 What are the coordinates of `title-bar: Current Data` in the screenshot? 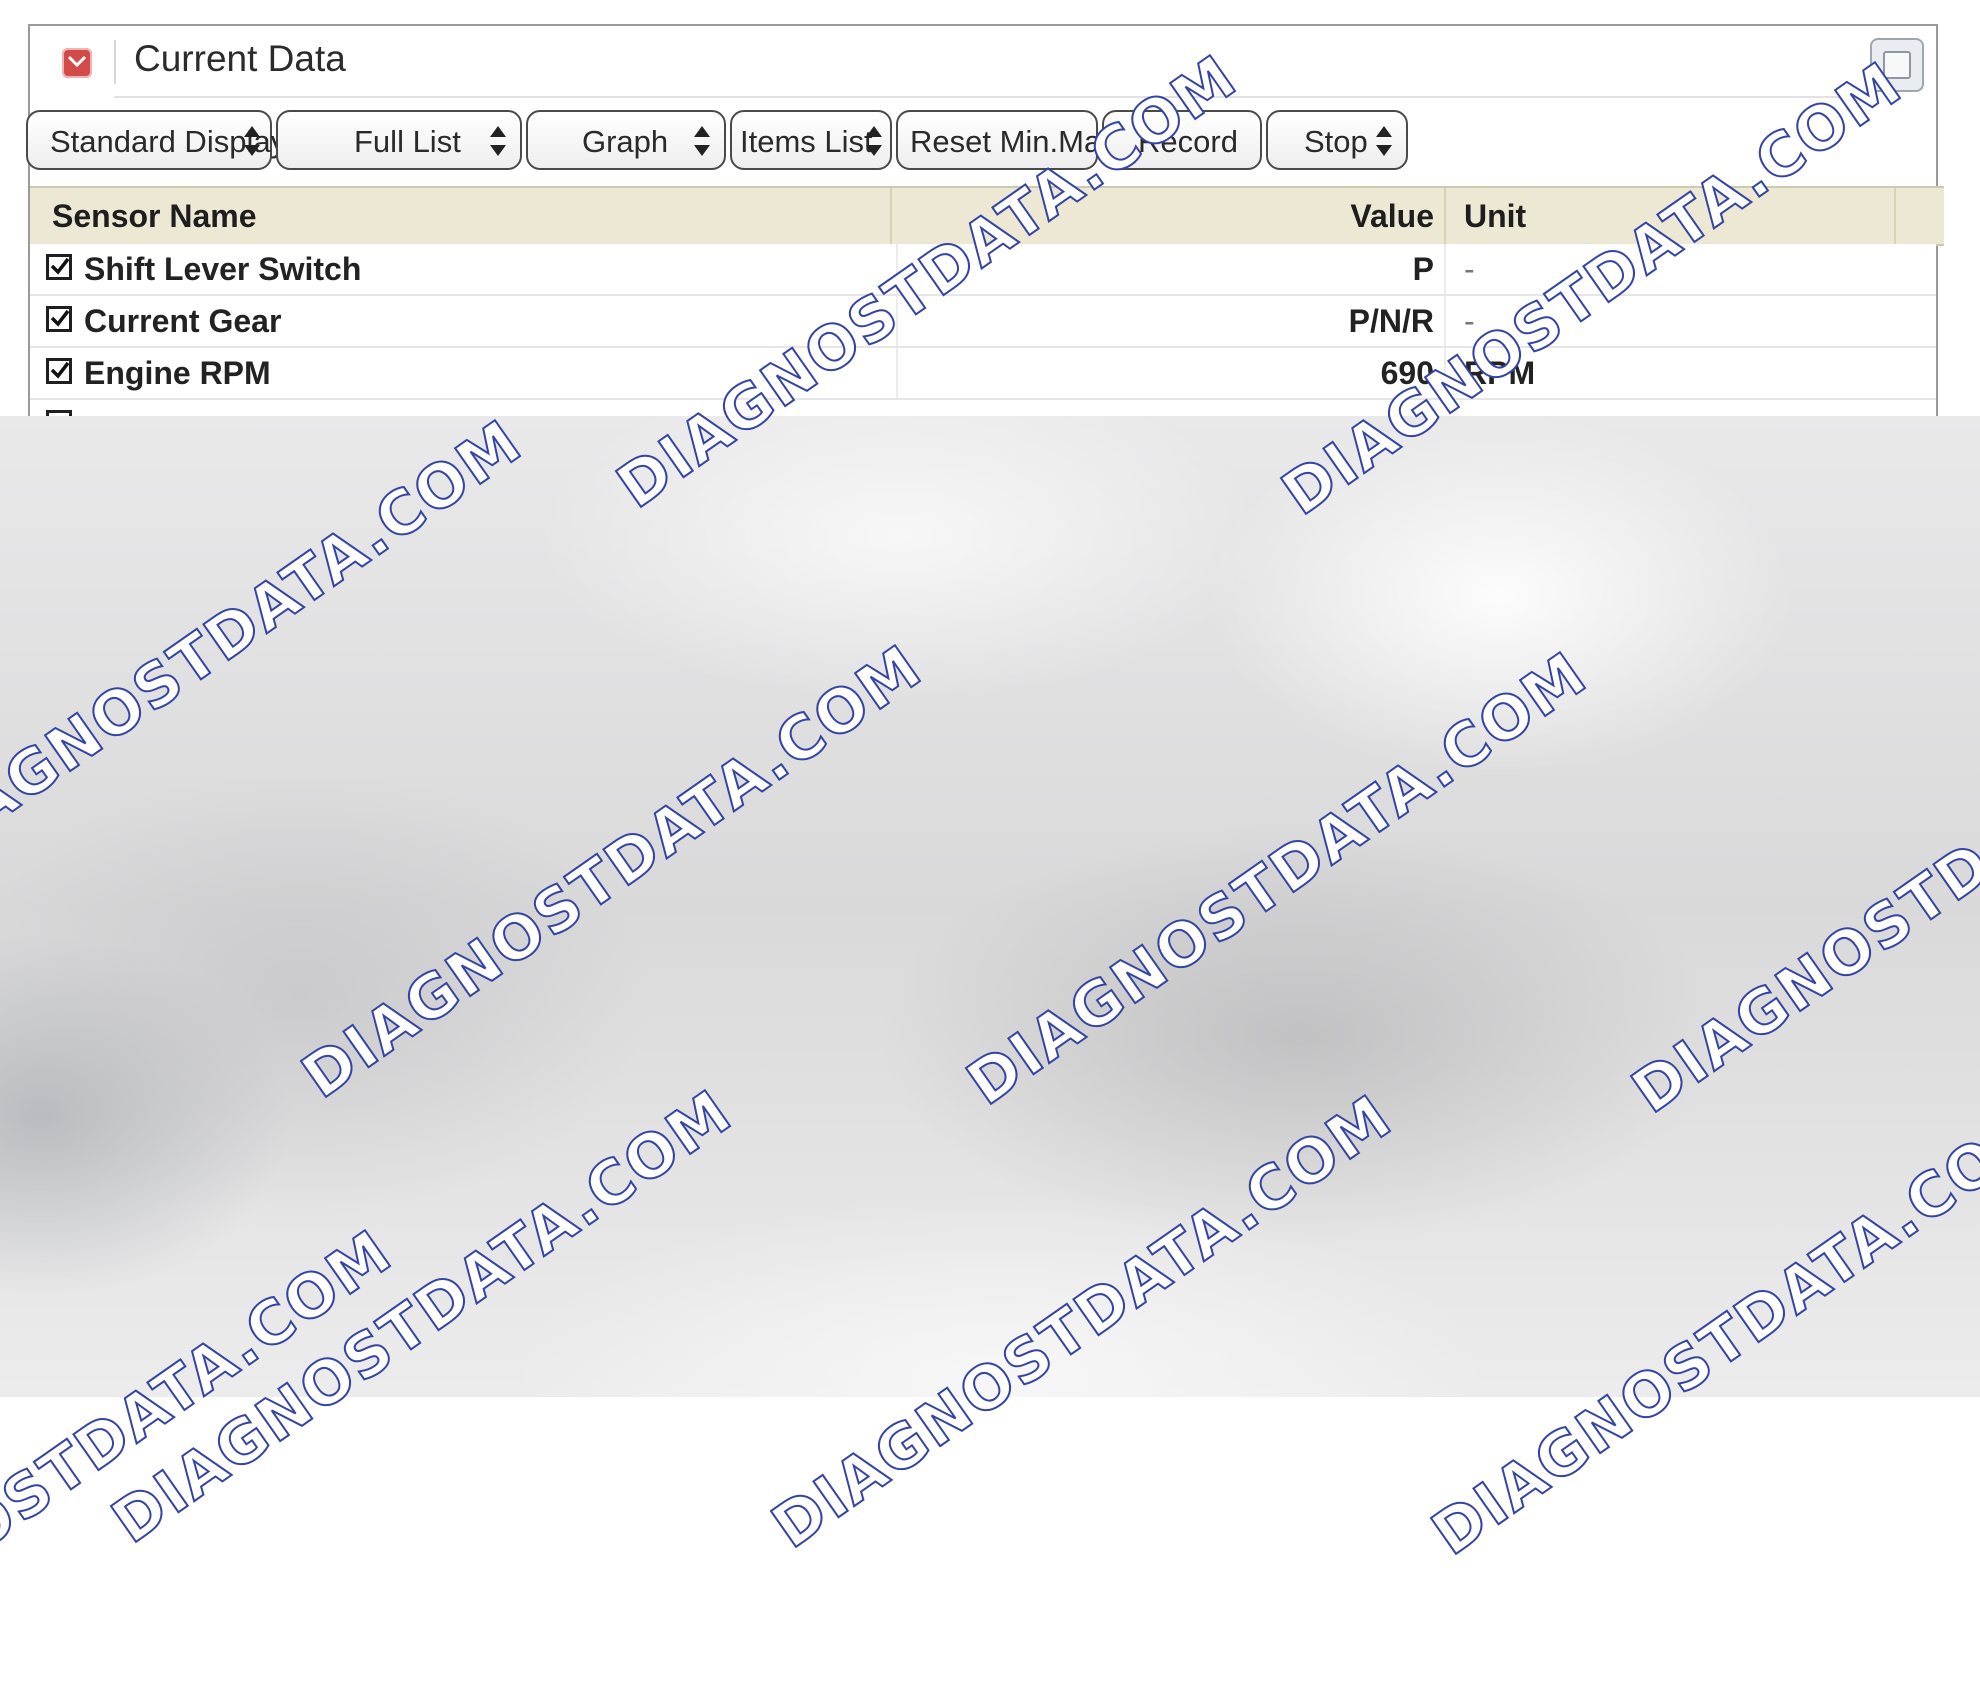 It's located at (983, 62).